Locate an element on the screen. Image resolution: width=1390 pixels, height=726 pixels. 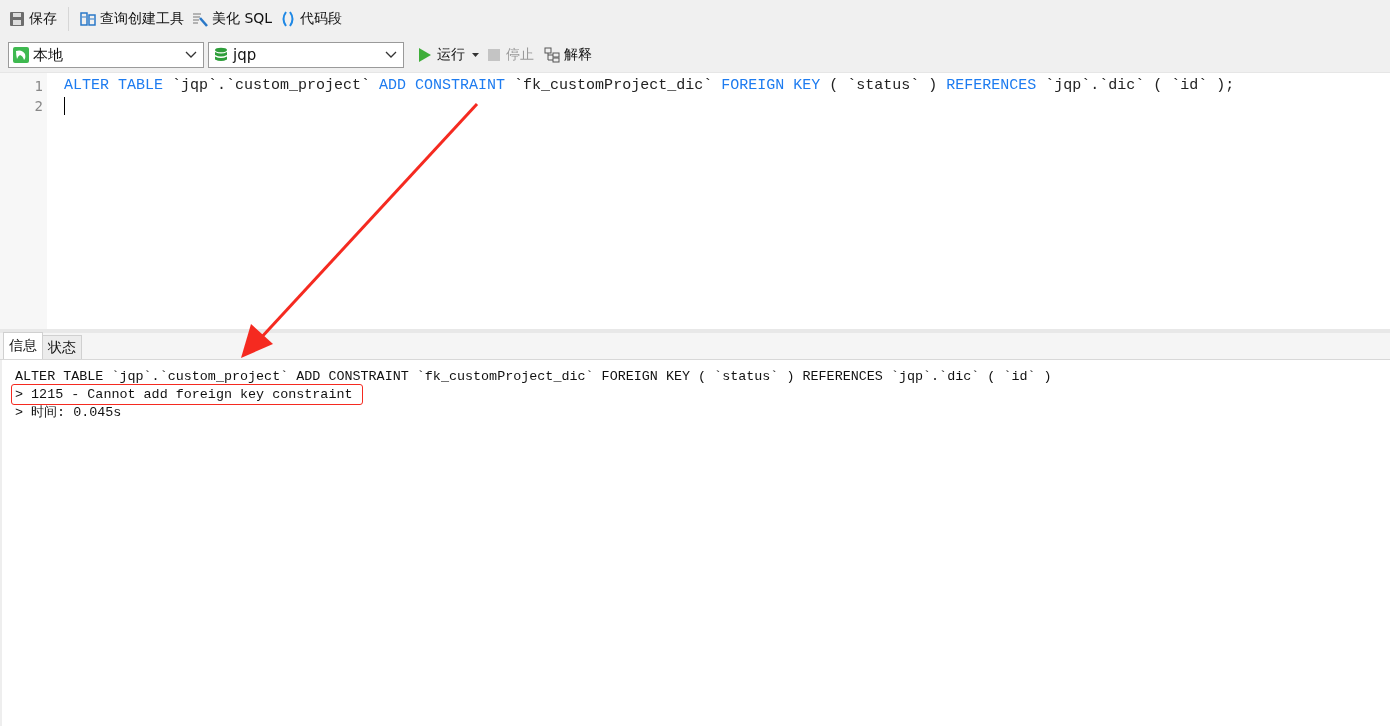
save-icon is located at coordinates (17, 19).